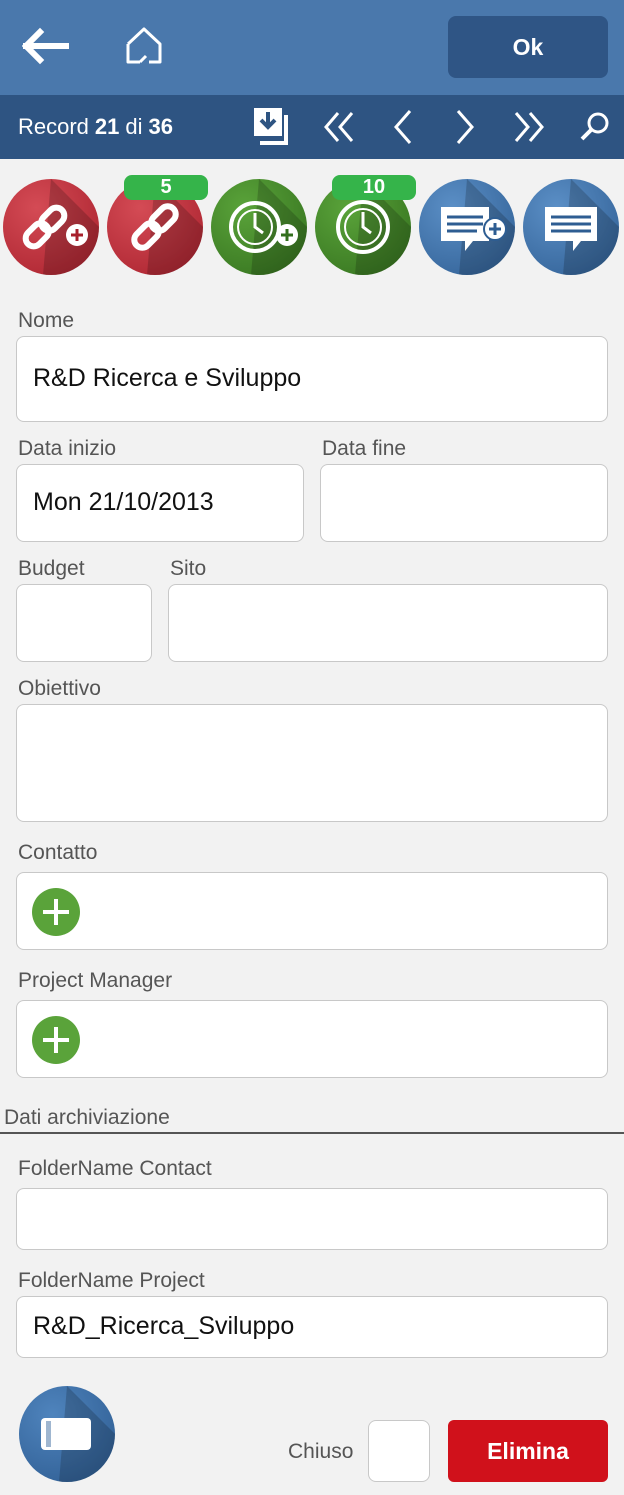 Image resolution: width=624 pixels, height=1495 pixels. What do you see at coordinates (364, 448) in the screenshot?
I see `data-fine-label: Data fine` at bounding box center [364, 448].